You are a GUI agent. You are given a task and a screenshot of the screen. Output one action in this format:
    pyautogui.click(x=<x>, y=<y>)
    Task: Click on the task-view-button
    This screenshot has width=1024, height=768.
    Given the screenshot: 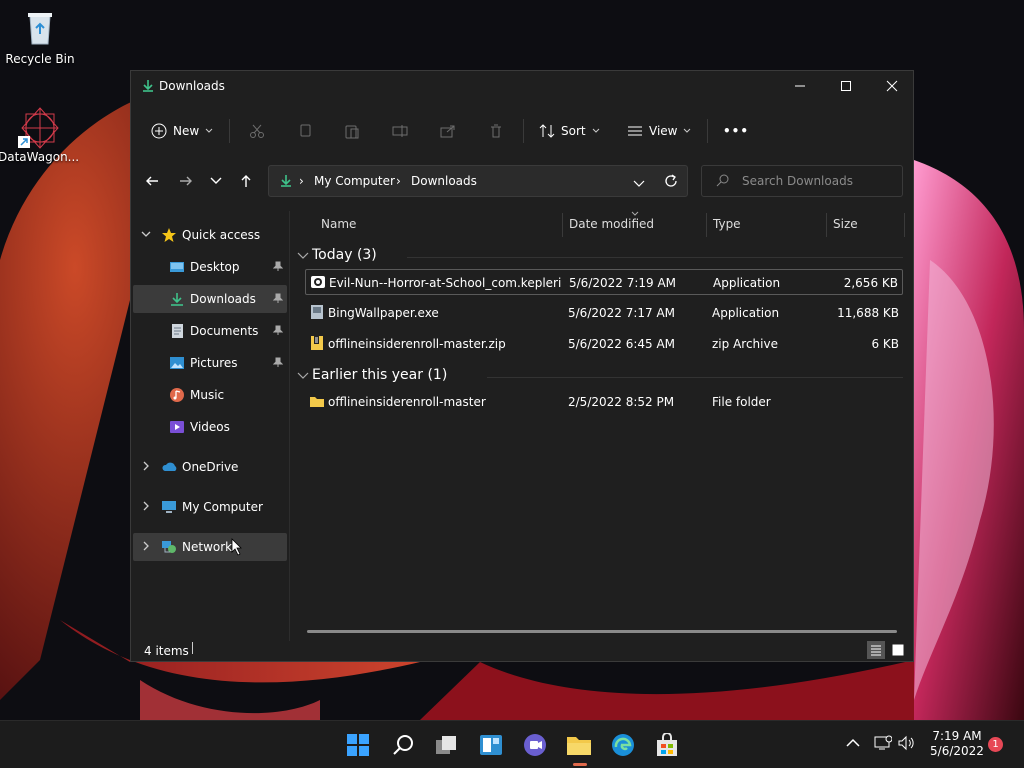 What is the action you would take?
    pyautogui.click(x=447, y=745)
    